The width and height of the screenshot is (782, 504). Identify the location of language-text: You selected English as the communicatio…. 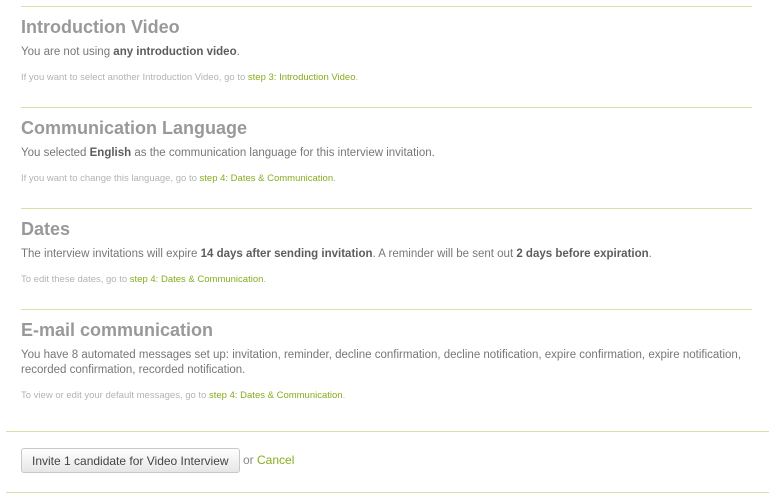
(386, 153).